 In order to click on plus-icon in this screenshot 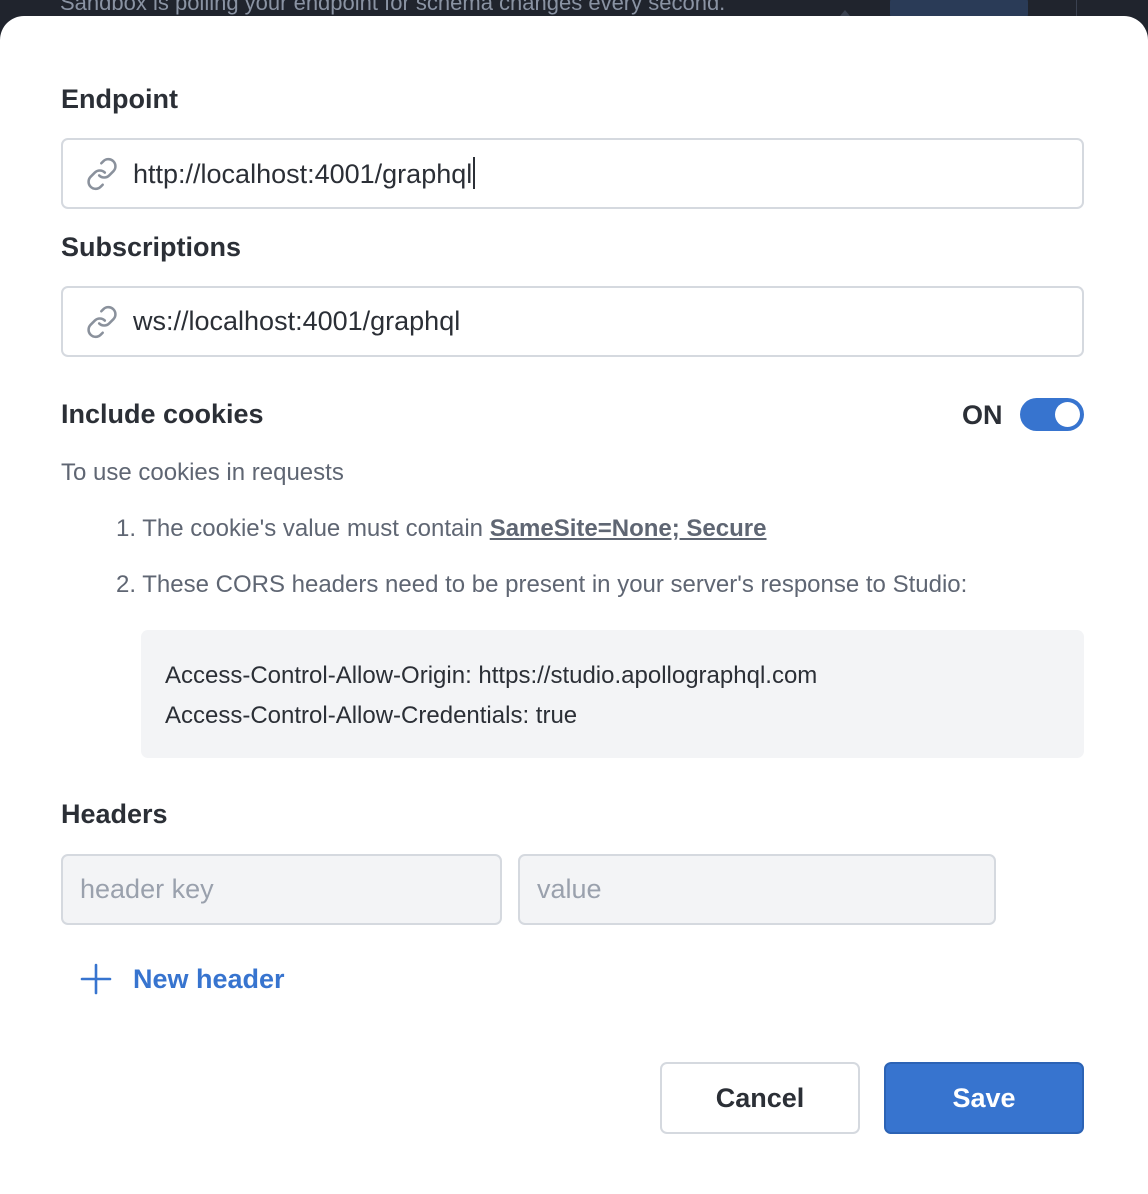, I will do `click(96, 979)`.